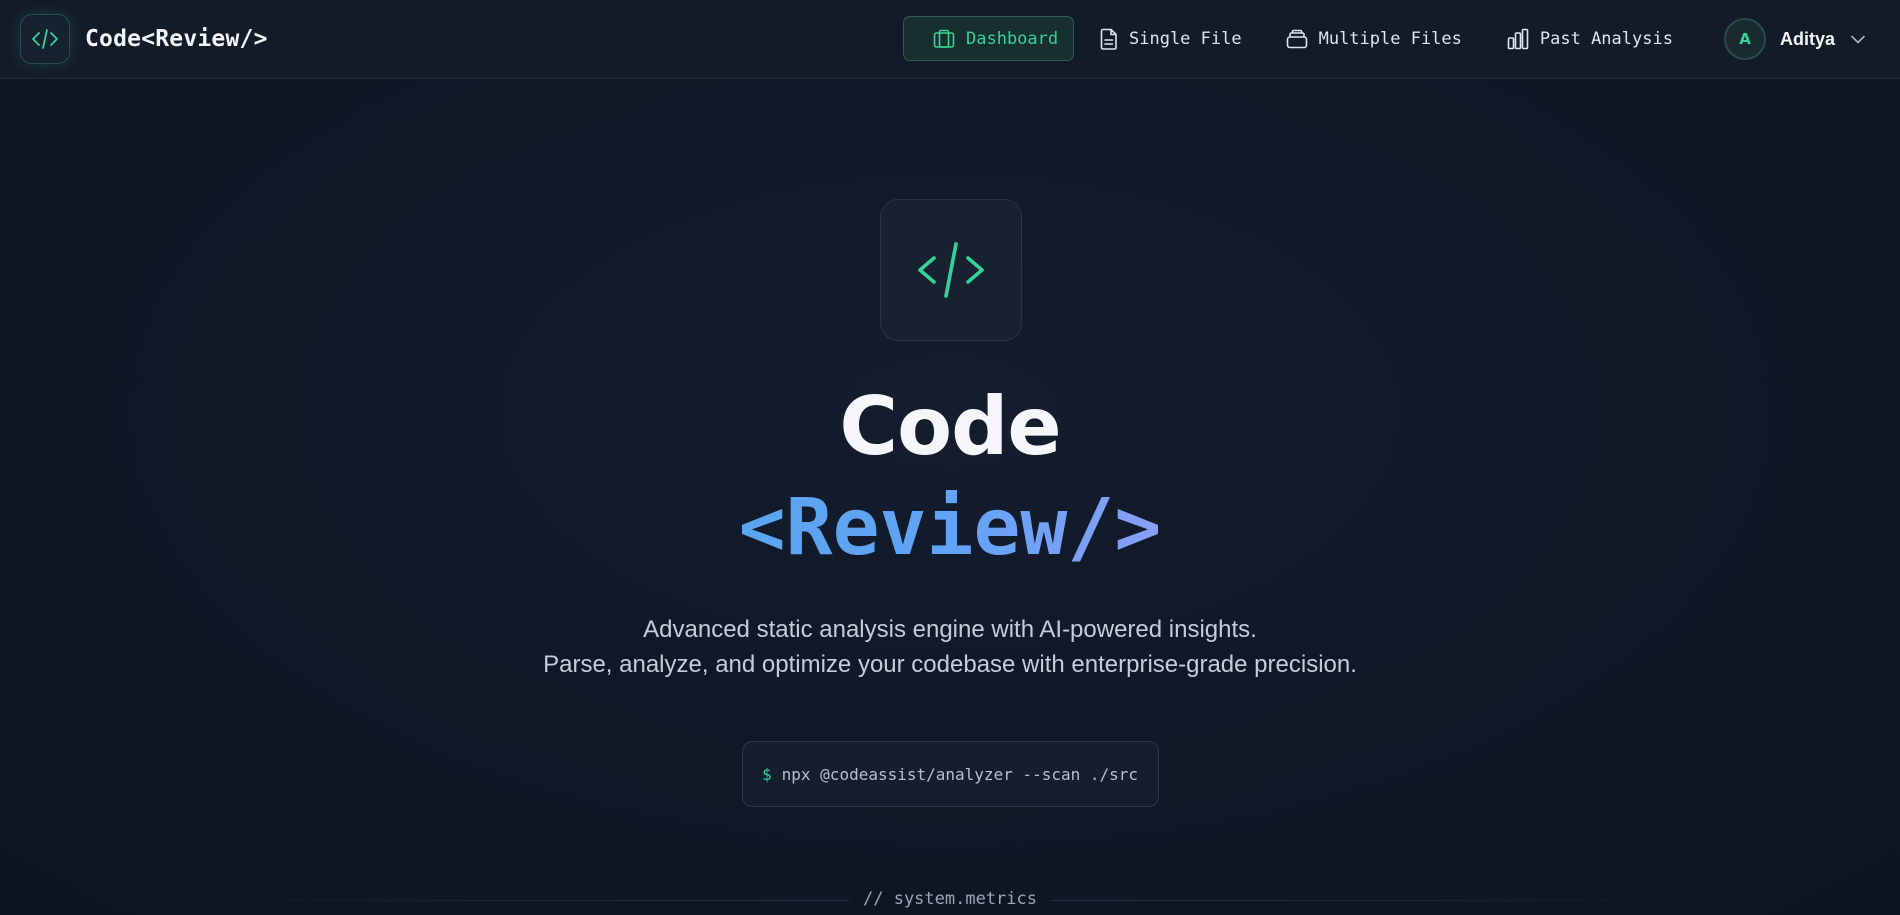 This screenshot has height=915, width=1900. What do you see at coordinates (1108, 39) in the screenshot?
I see `file-icon` at bounding box center [1108, 39].